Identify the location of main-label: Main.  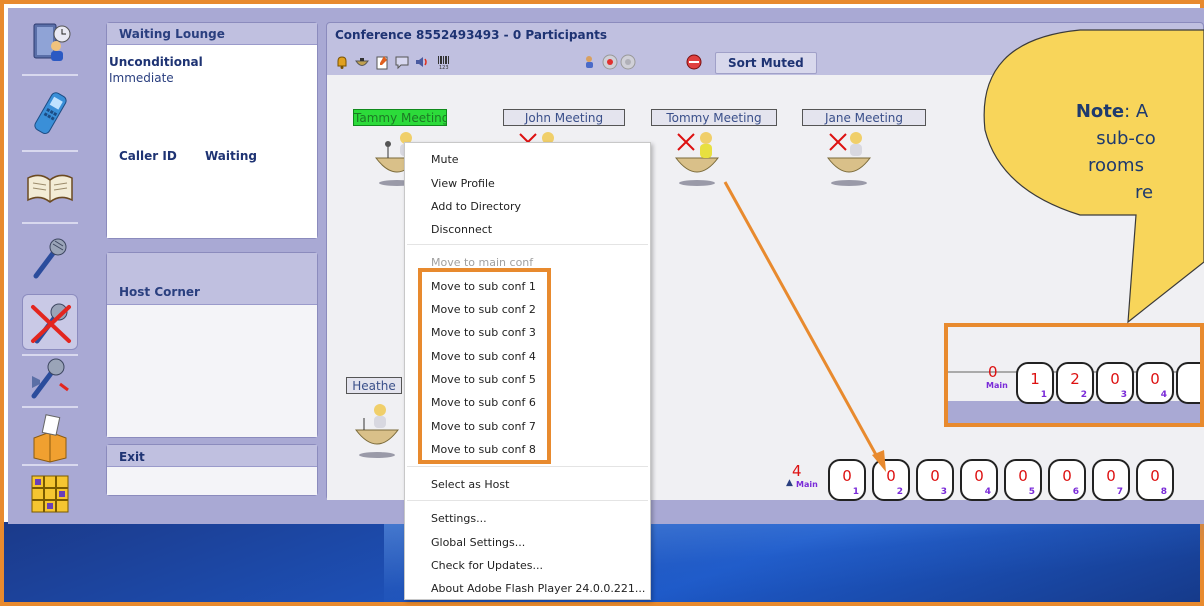
(807, 484).